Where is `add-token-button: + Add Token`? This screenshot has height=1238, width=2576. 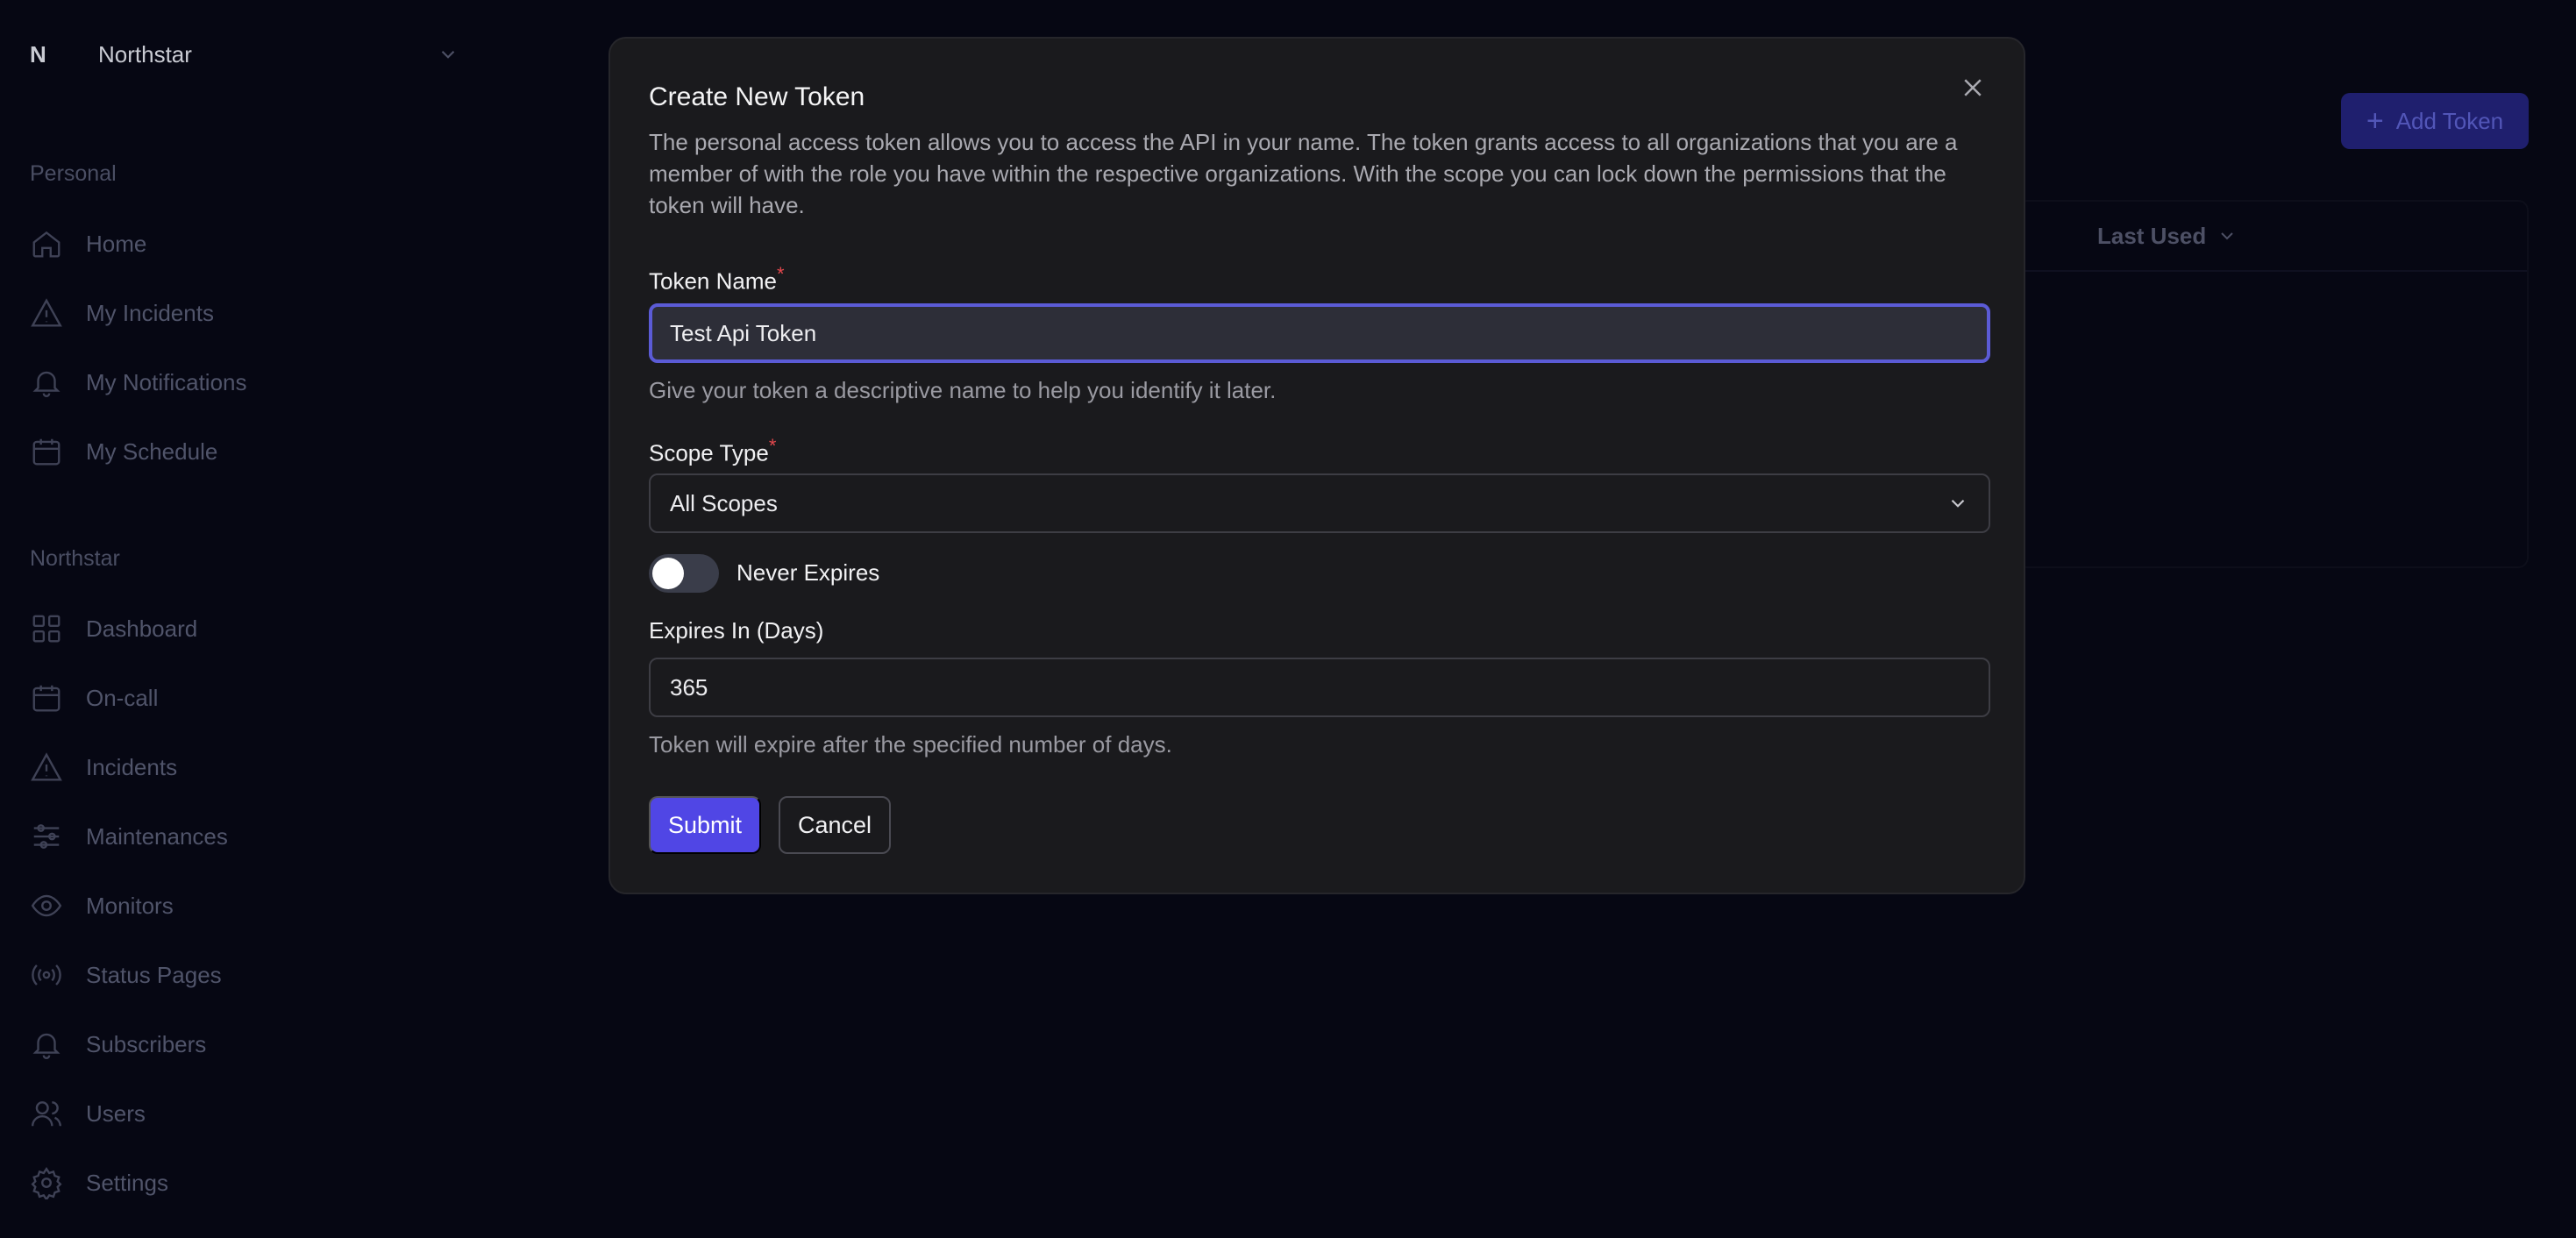
add-token-button: + Add Token is located at coordinates (2435, 121).